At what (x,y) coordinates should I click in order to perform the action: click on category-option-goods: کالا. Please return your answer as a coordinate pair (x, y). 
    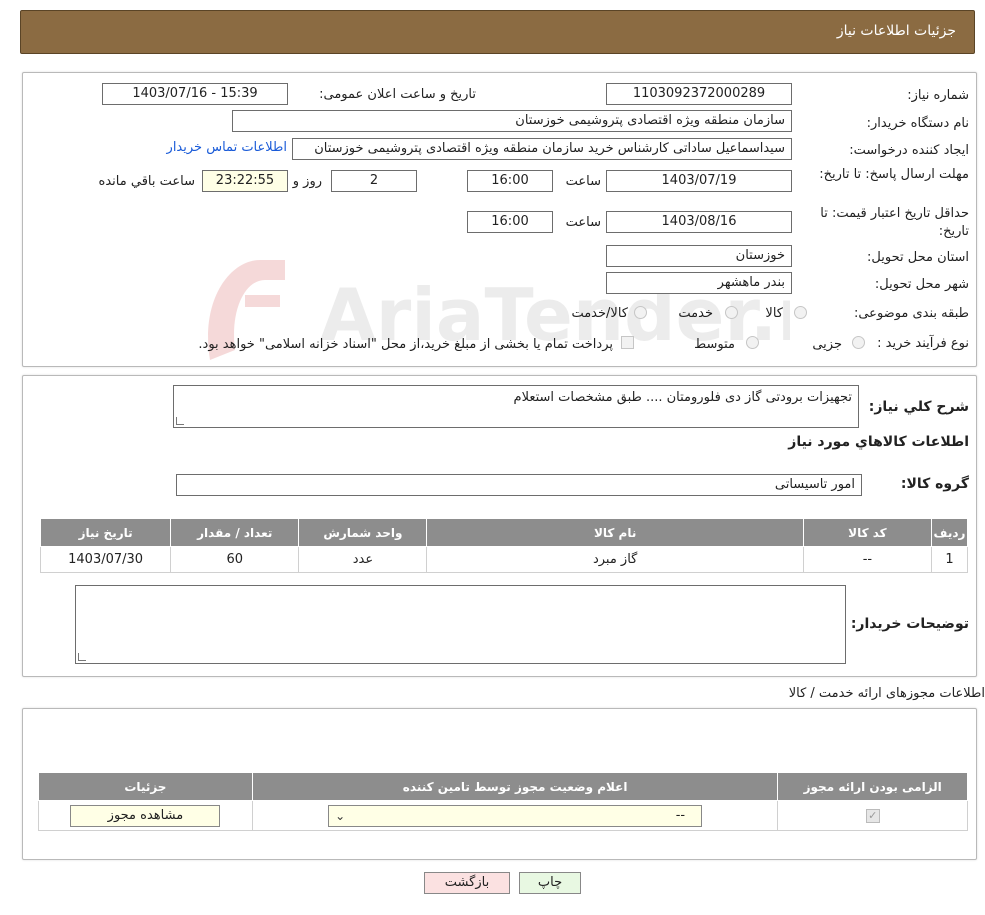
    Looking at the image, I should click on (774, 313).